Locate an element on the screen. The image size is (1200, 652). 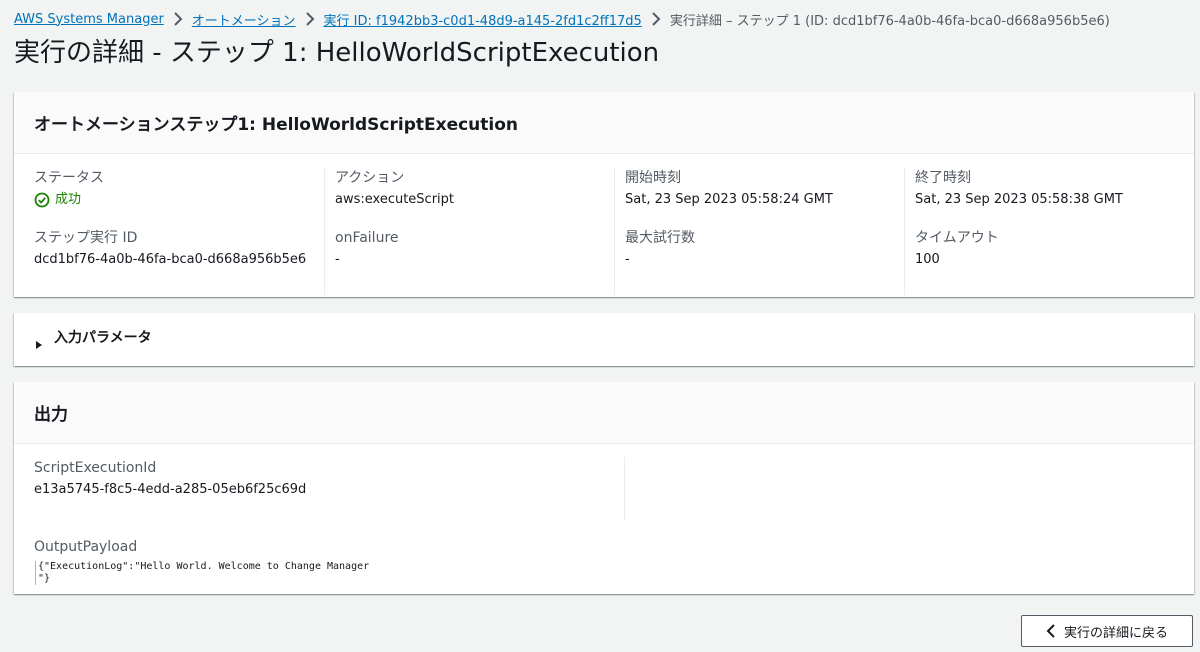
breadcrumb-link-systems-manager: AWS Systems Manager is located at coordinates (89, 19).